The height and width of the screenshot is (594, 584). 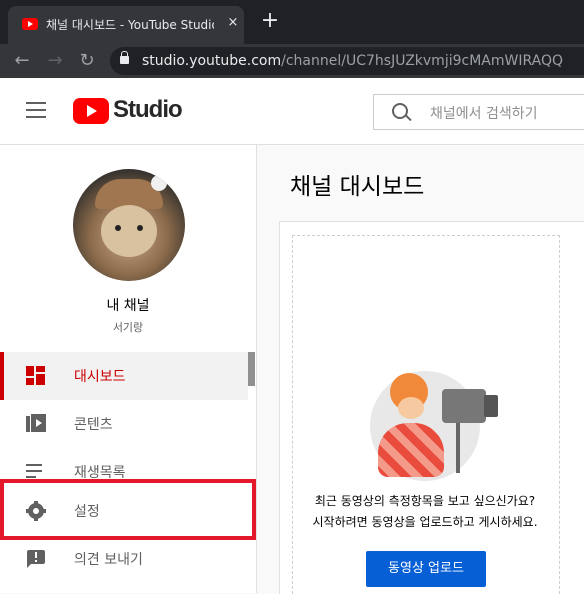 I want to click on youtube-favicon-icon, so click(x=30, y=24).